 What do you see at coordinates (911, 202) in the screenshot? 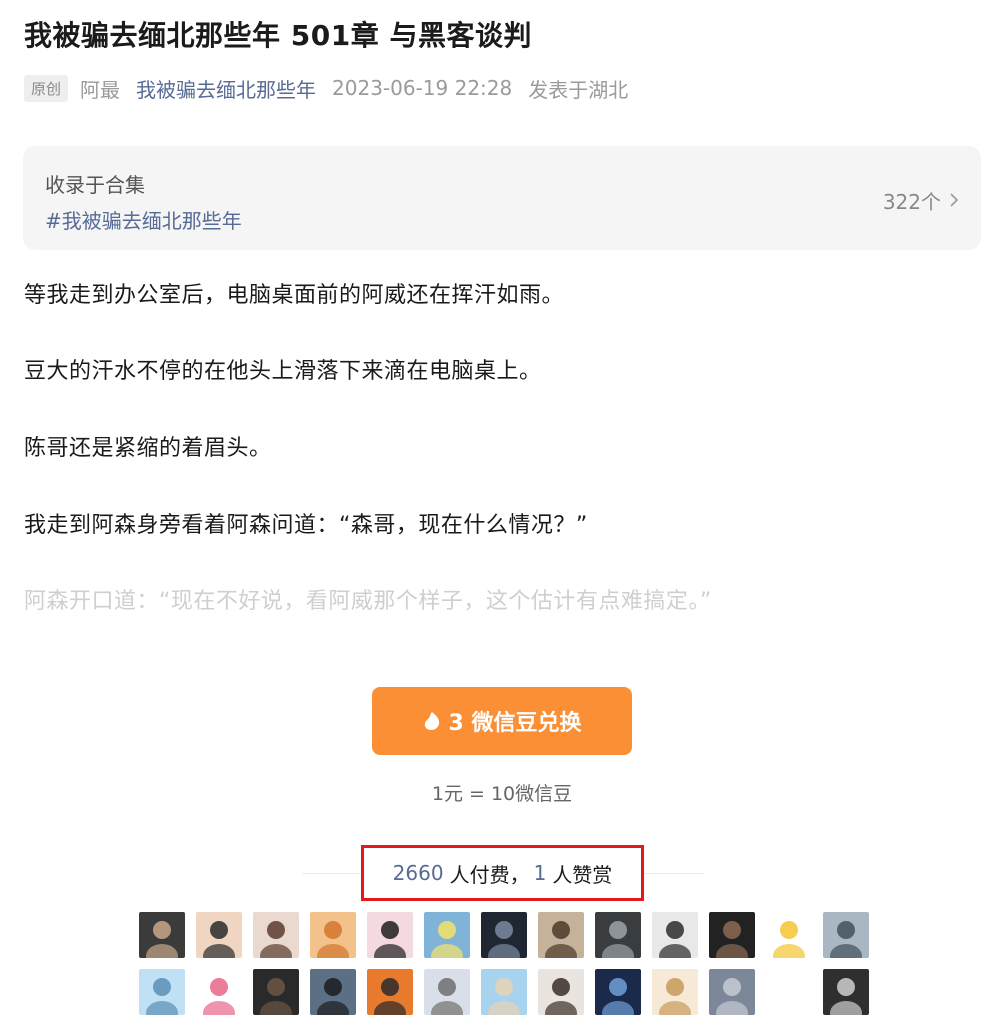
I see `collection-count-text: 322个` at bounding box center [911, 202].